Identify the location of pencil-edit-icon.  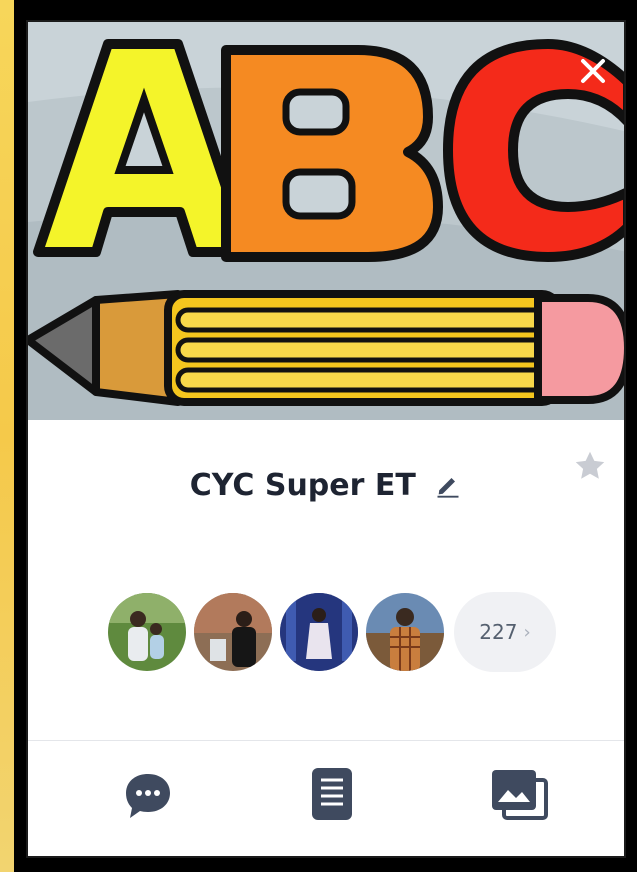
(448, 488).